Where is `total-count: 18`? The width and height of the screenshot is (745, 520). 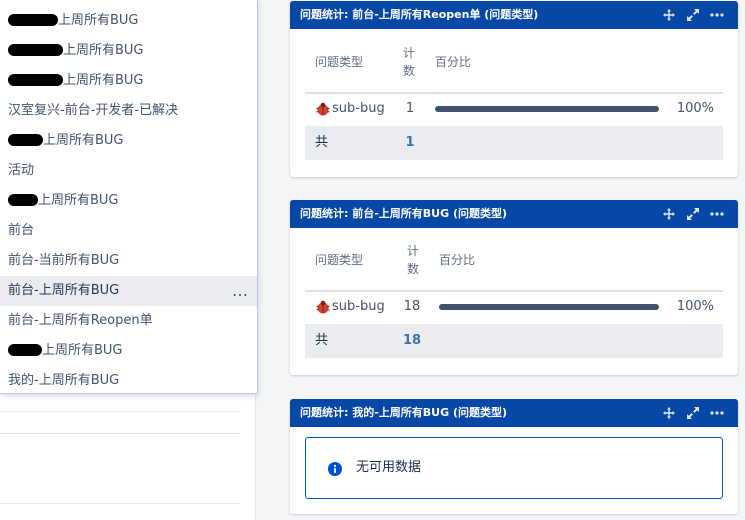
total-count: 18 is located at coordinates (412, 341).